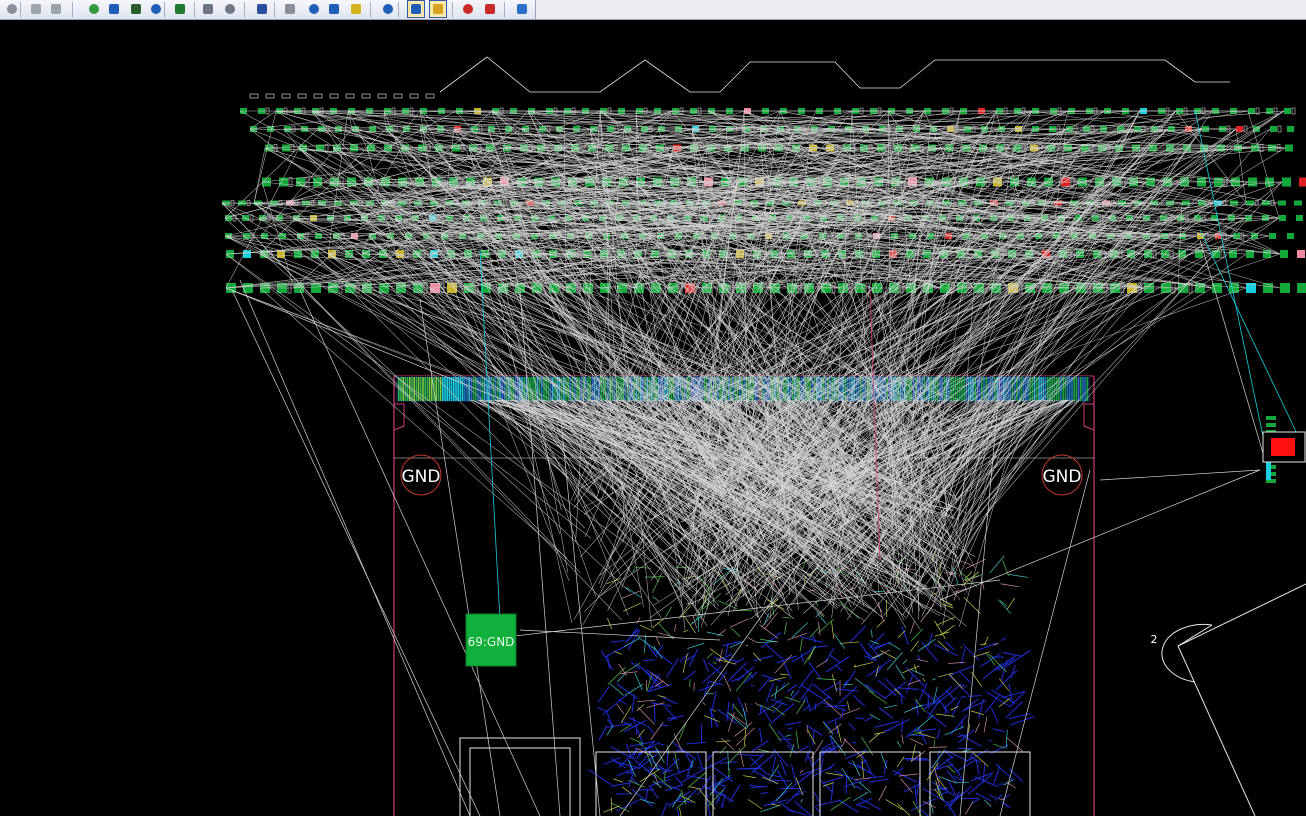 Image resolution: width=1306 pixels, height=816 pixels. Describe the element at coordinates (815, 683) in the screenshot. I see `yellow-routing-layer` at that location.